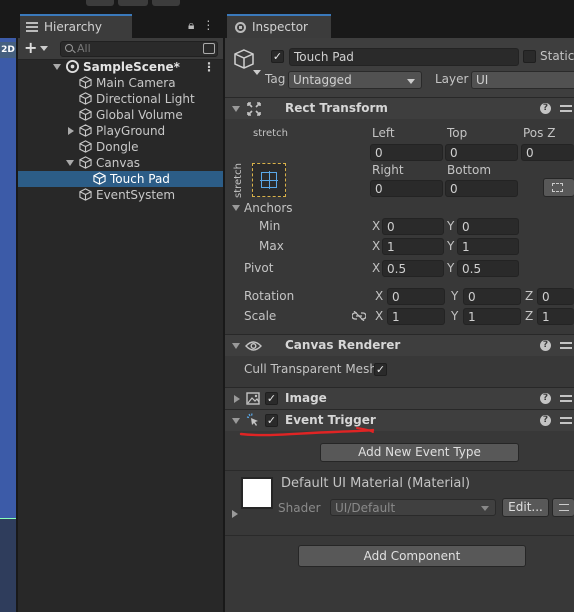 The image size is (574, 612). I want to click on rect-transform-header: Rect Transform ?, so click(399, 108).